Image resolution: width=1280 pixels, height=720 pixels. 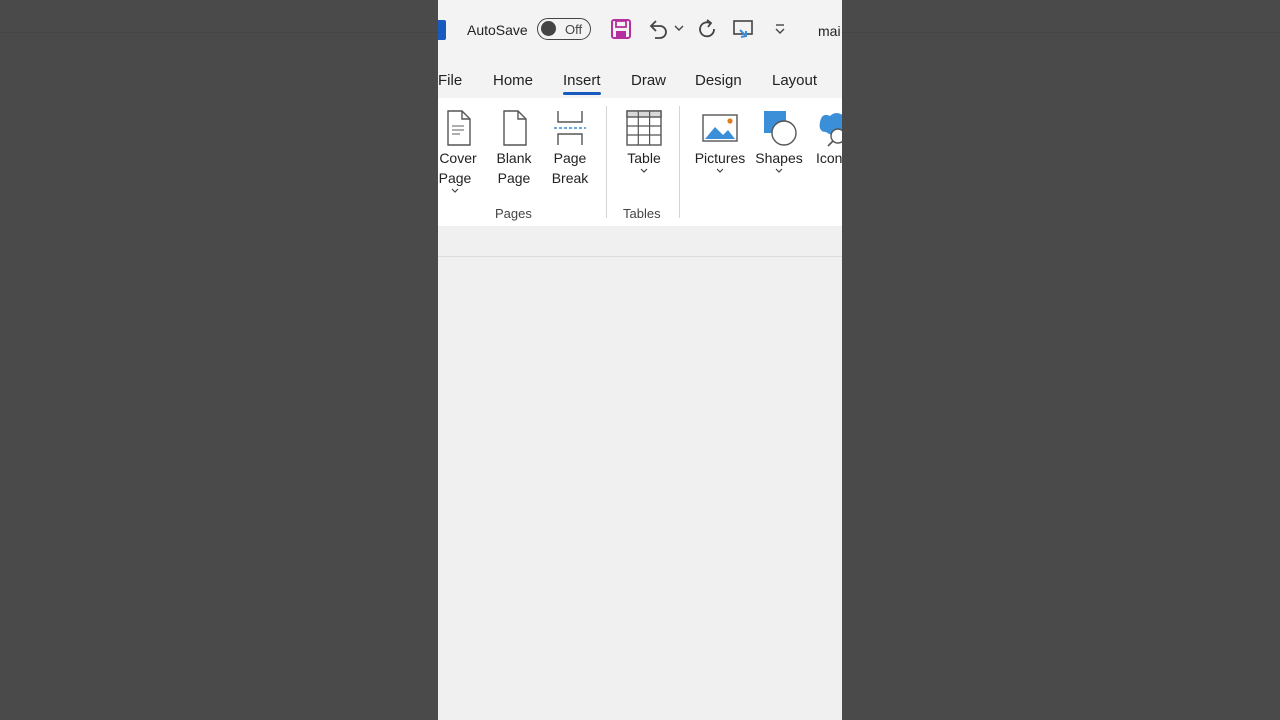 I want to click on pictures-button: Pictures, so click(x=720, y=141).